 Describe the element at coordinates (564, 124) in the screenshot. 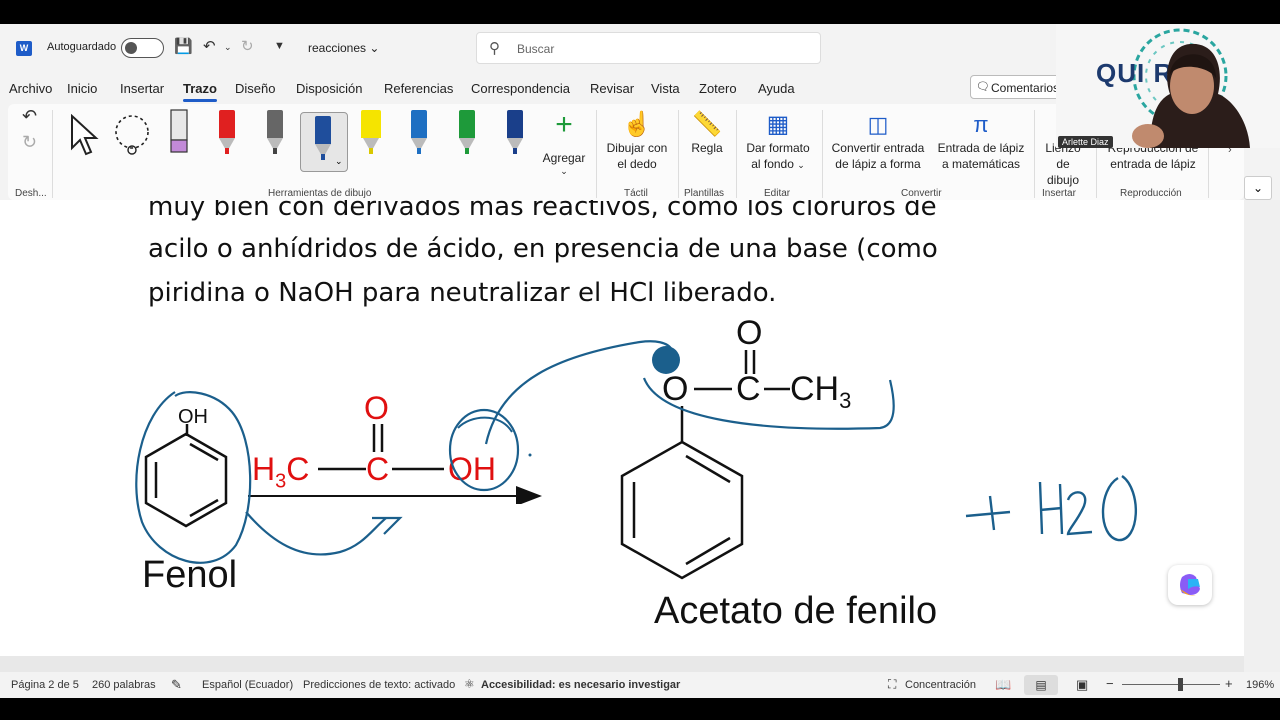

I see `plus-icon: +` at that location.